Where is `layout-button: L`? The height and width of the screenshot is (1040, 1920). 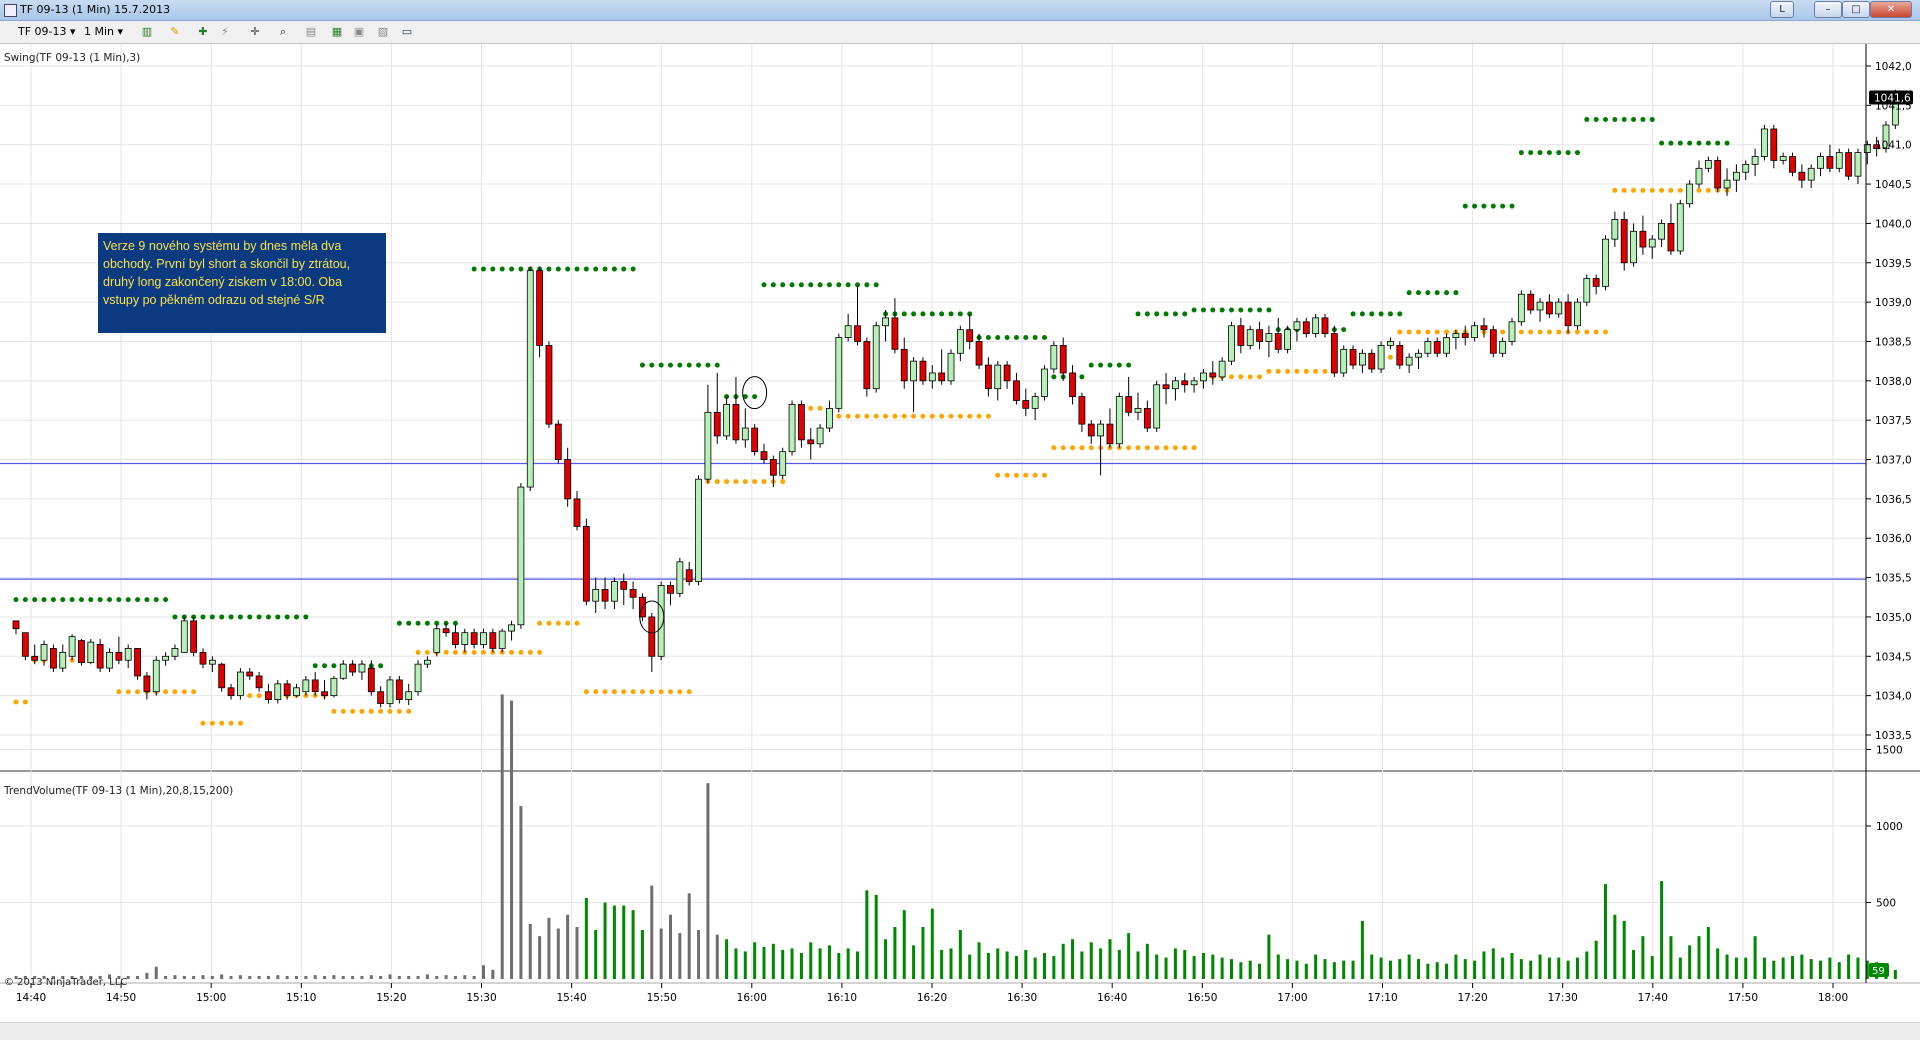 layout-button: L is located at coordinates (1782, 9).